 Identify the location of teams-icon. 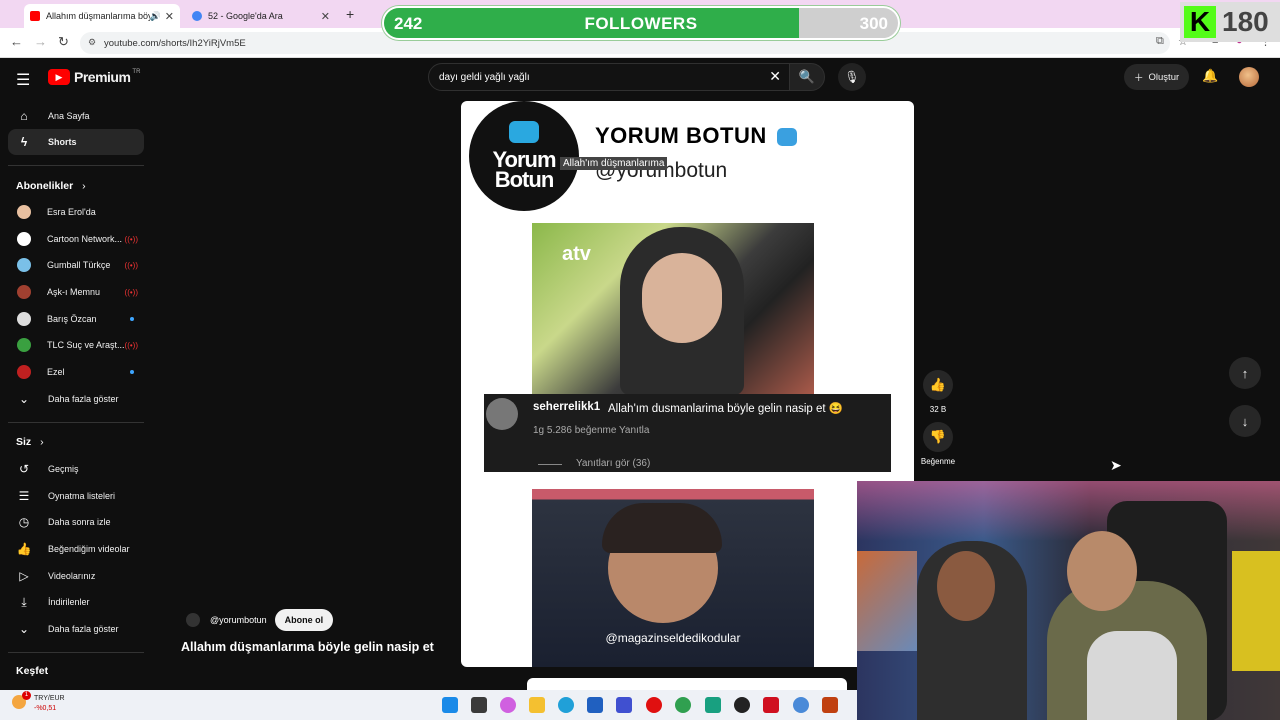
(624, 705).